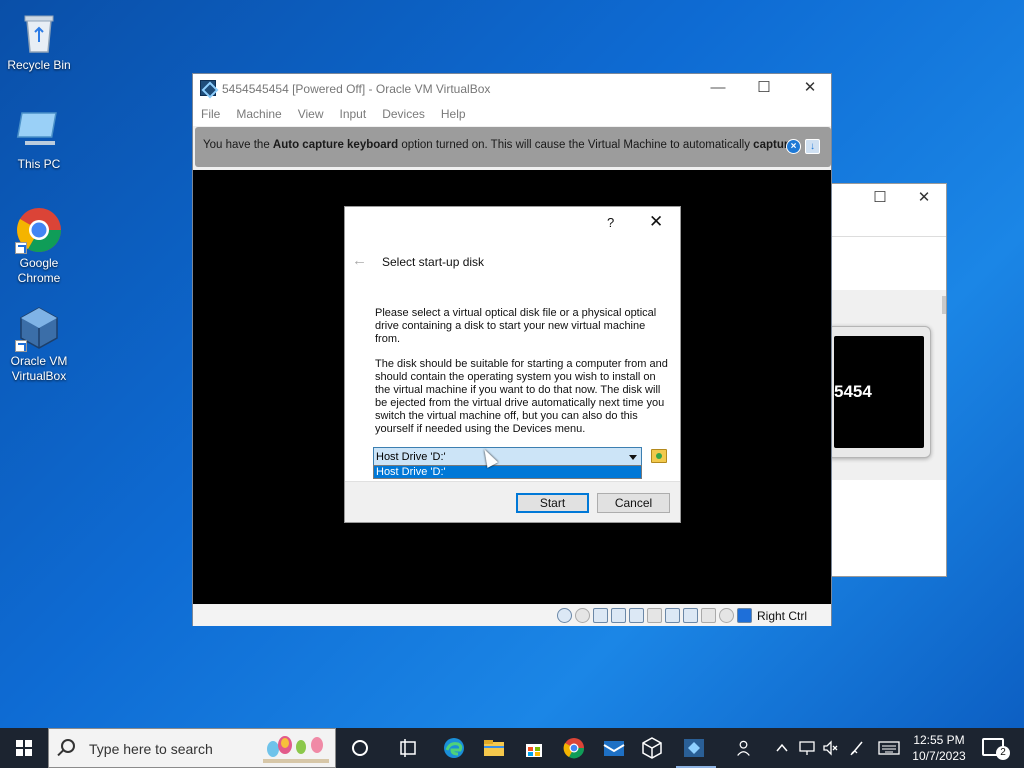 This screenshot has height=768, width=1024. I want to click on windows-logo-icon, so click(24, 748).